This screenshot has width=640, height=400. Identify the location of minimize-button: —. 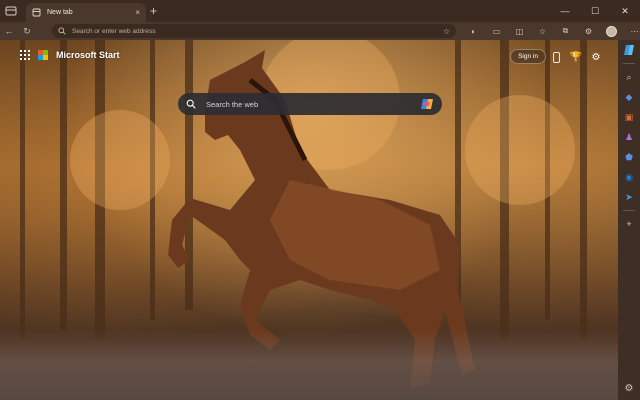
(565, 11).